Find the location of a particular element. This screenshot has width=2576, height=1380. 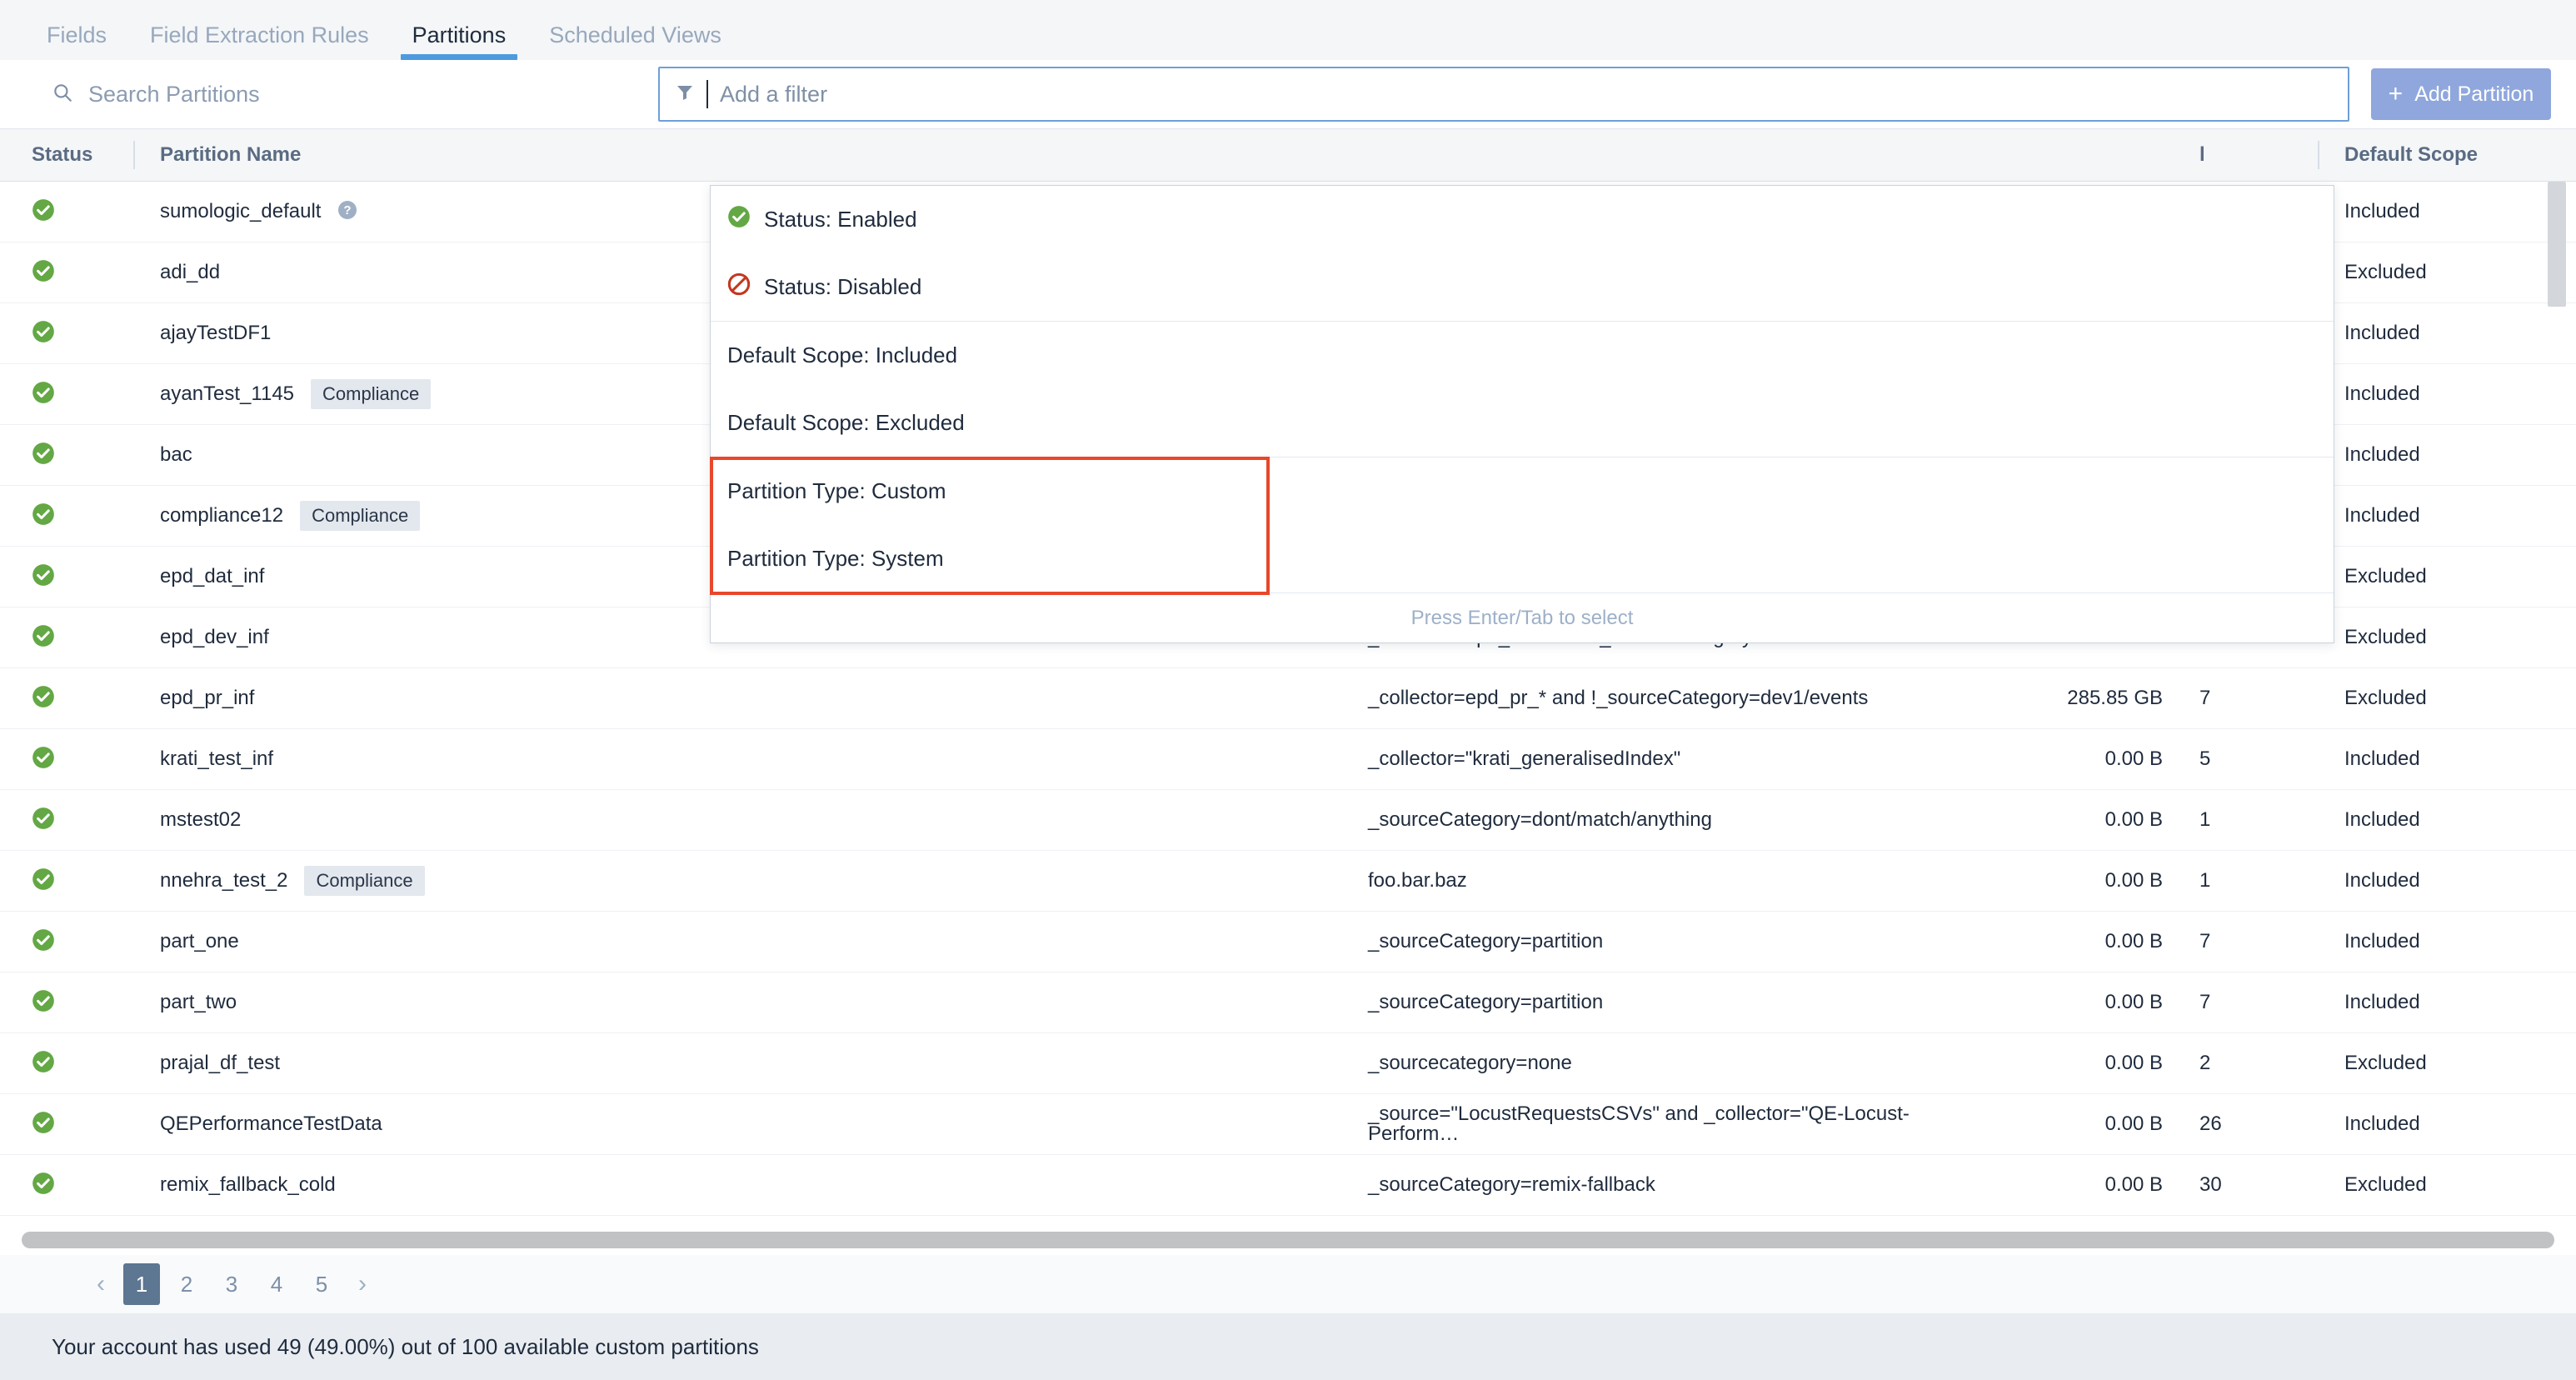

compliance-badge: Compliance is located at coordinates (371, 394).